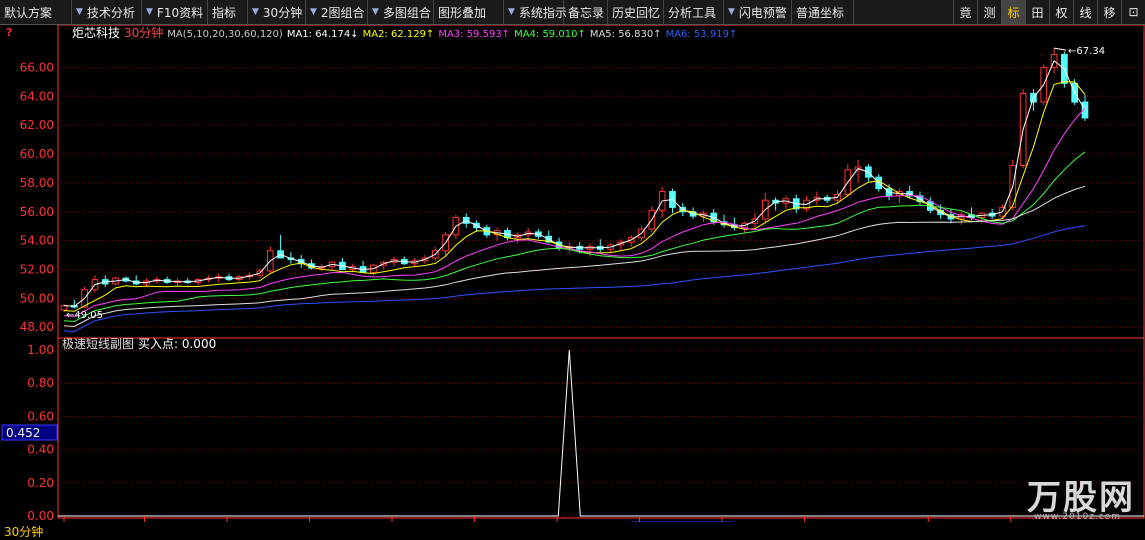 This screenshot has height=540, width=1145. What do you see at coordinates (84, 315) in the screenshot?
I see `low-price-label: ←49.05` at bounding box center [84, 315].